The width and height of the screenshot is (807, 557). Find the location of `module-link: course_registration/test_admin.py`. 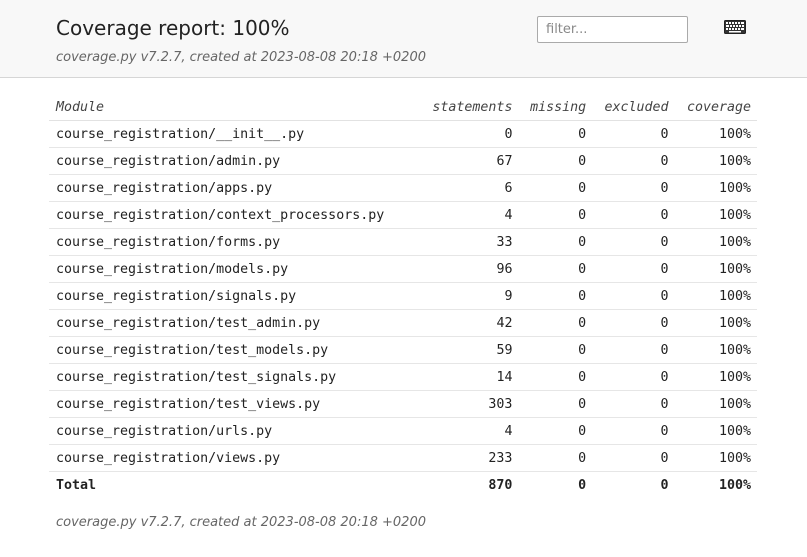

module-link: course_registration/test_admin.py is located at coordinates (234, 323).